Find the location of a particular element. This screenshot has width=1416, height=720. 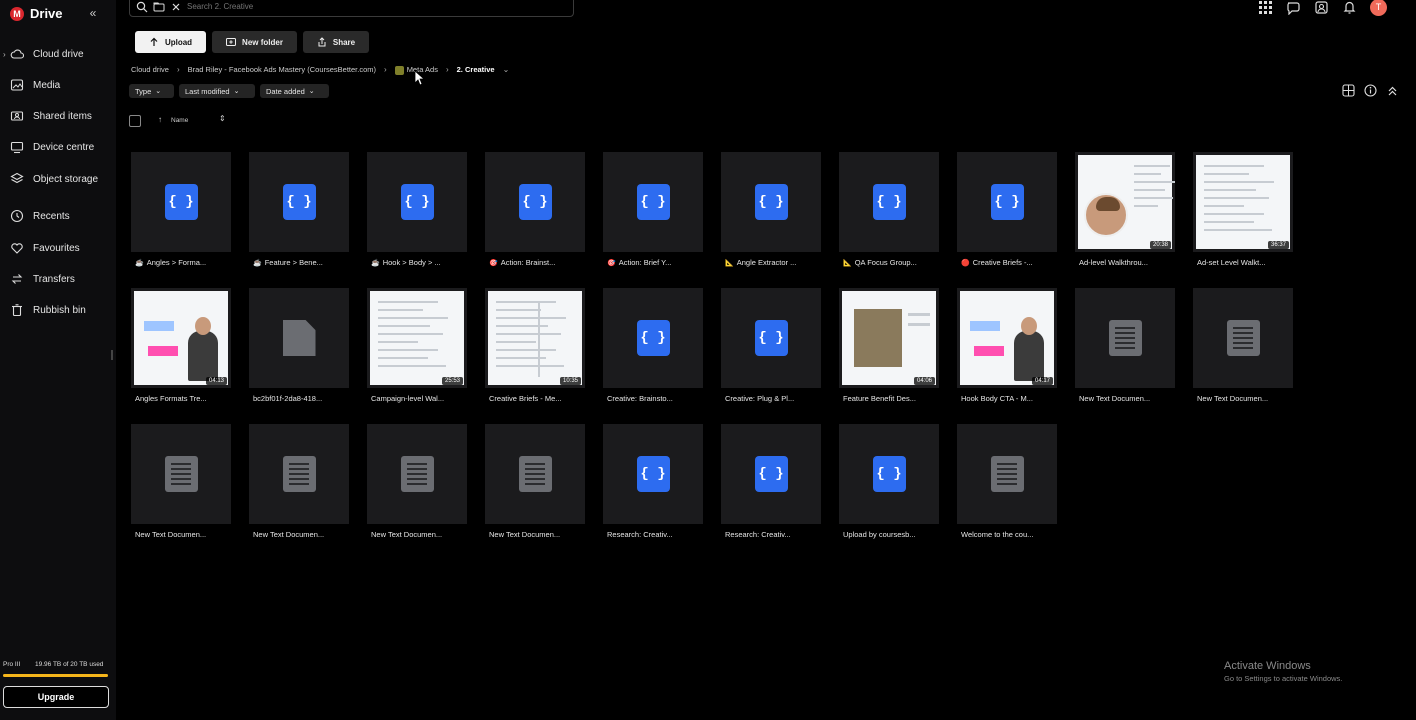

share-button: Share is located at coordinates (336, 42).